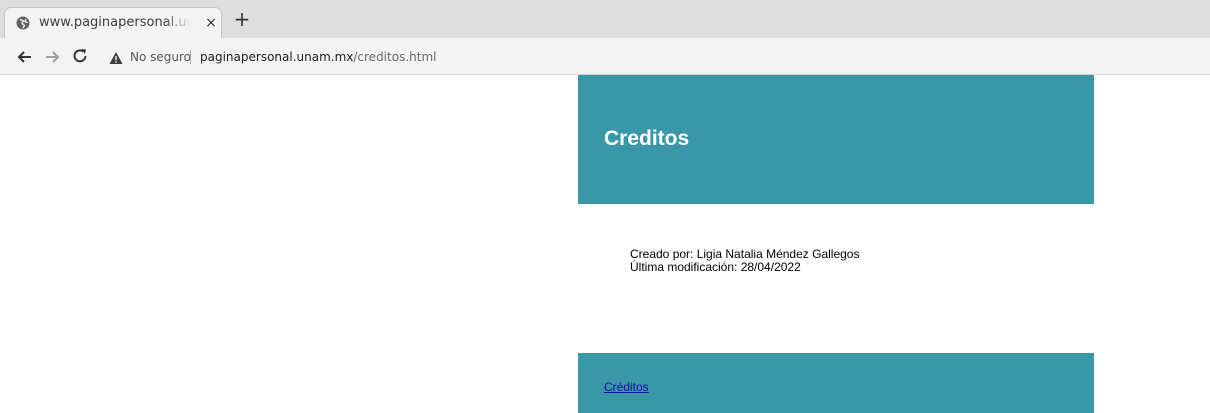  I want to click on last-modified-text: Última modificación: 28/04/2022, so click(715, 267).